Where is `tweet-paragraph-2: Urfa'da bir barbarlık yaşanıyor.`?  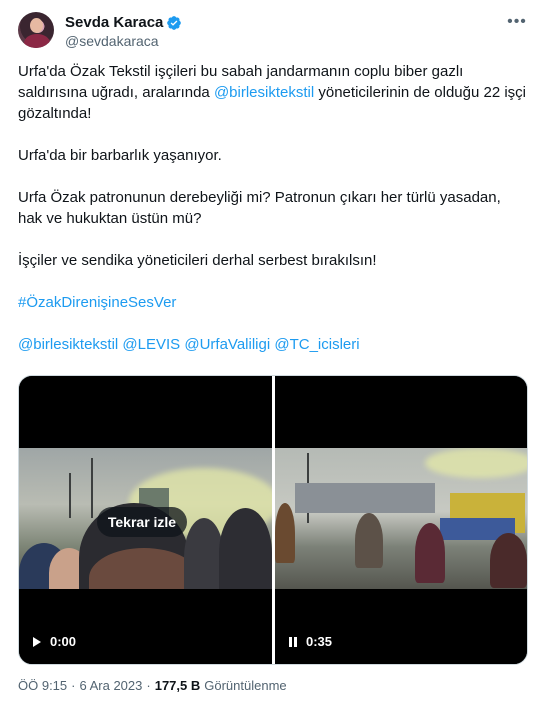
tweet-paragraph-2: Urfa'da bir barbarlık yaşanıyor. is located at coordinates (120, 155).